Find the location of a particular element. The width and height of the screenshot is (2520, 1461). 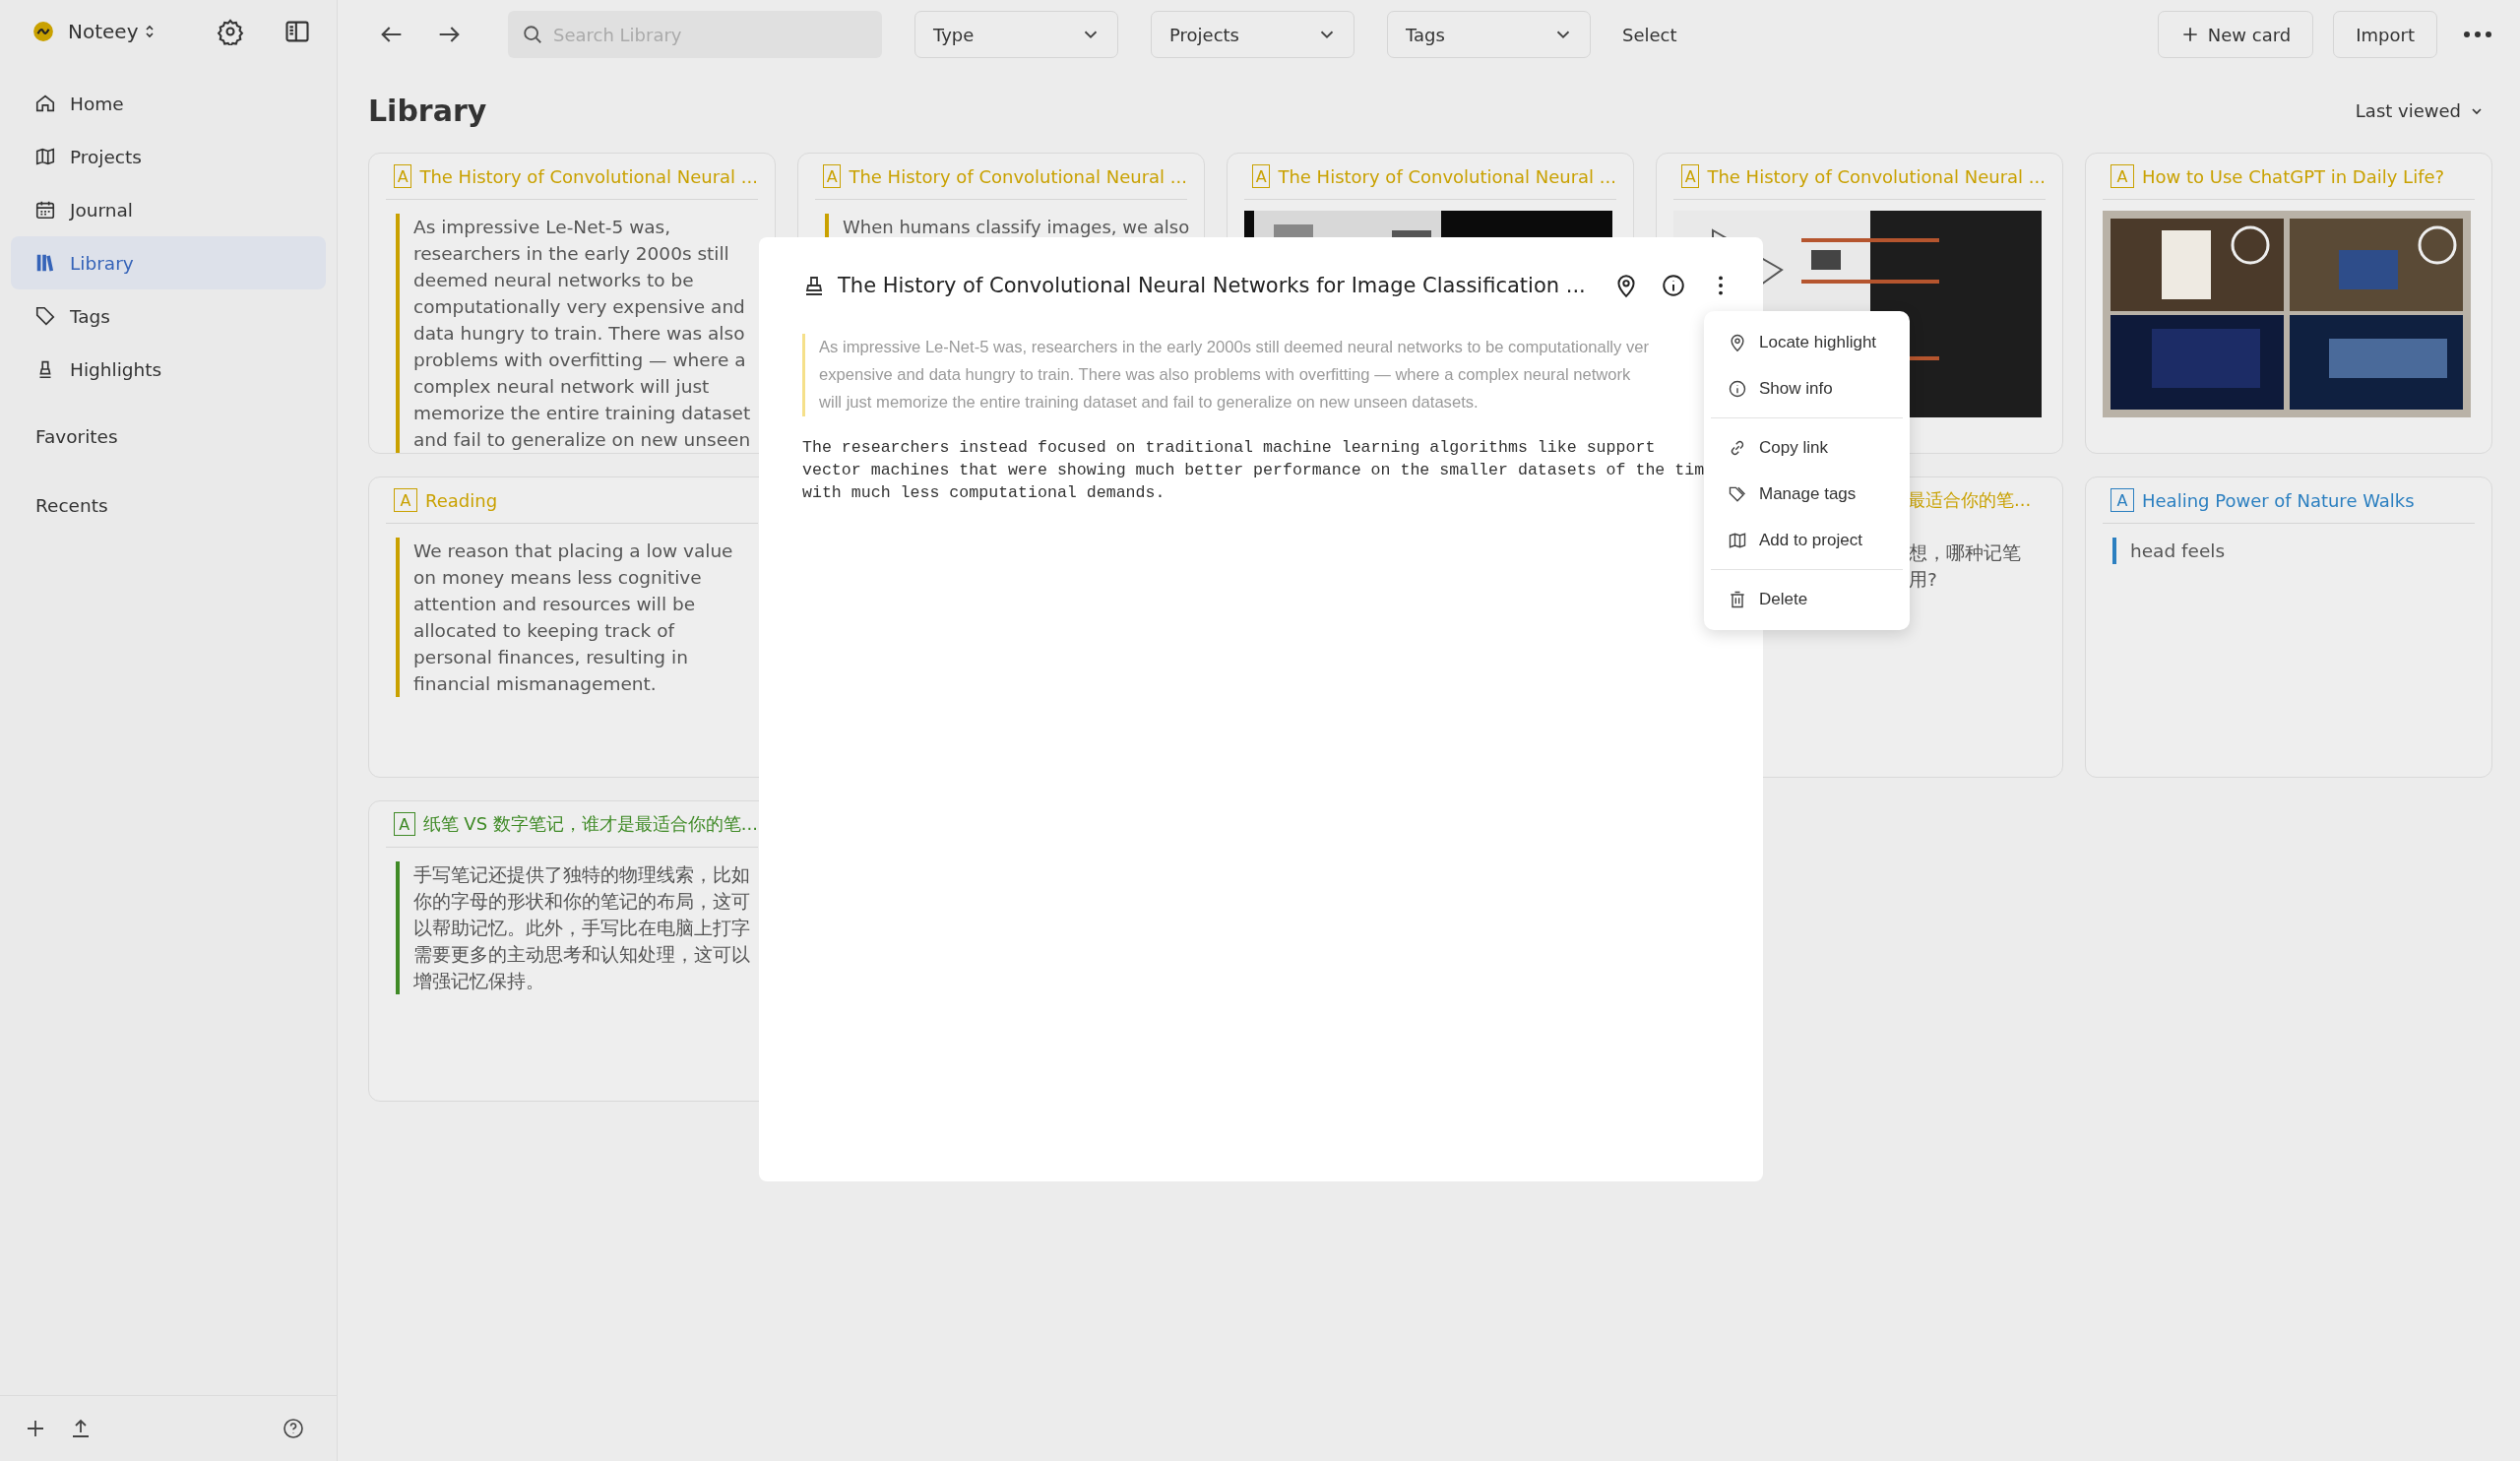

card-text: As impressive Le-Net-5 was, researchers in the early 2000s still deemed neural networks to be computationally very expensive and data hungry to train. There was also problems with overfitting — where a complex neural network will just memorize the entire training dataset and fail to generalize on new unseen is located at coordinates (582, 334).